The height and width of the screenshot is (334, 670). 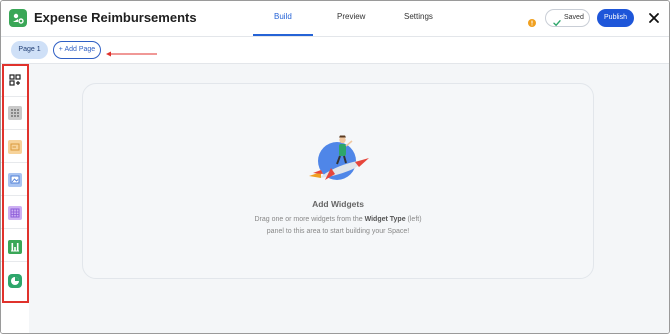 What do you see at coordinates (532, 20) in the screenshot?
I see `warning-icon` at bounding box center [532, 20].